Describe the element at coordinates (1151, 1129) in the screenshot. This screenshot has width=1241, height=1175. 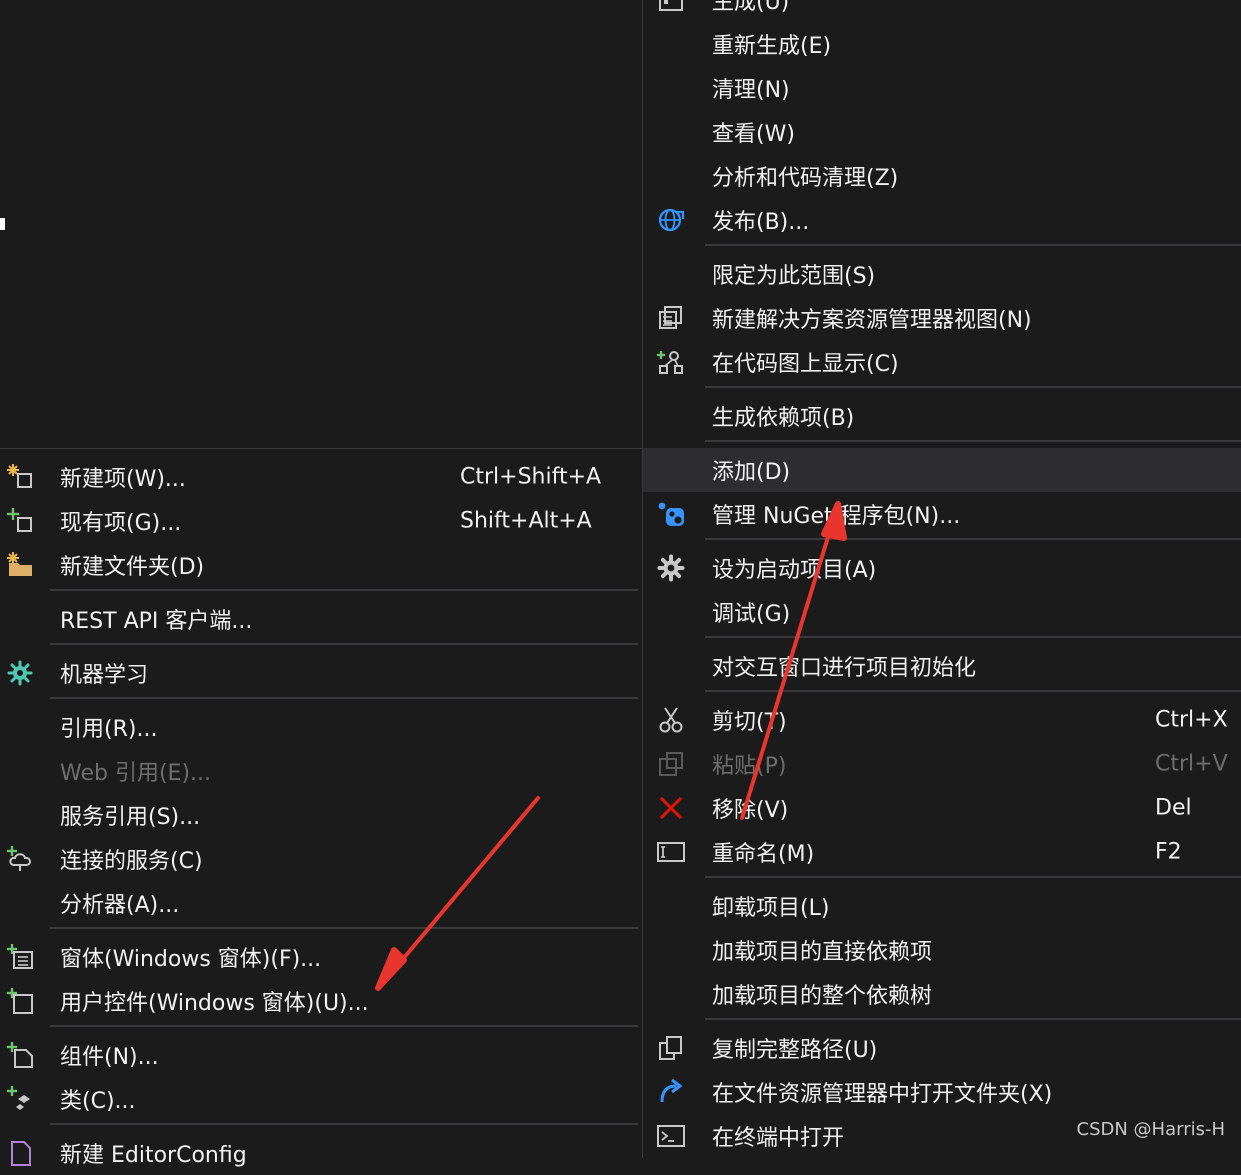
I see `watermark: CSDN @Harris-H` at that location.